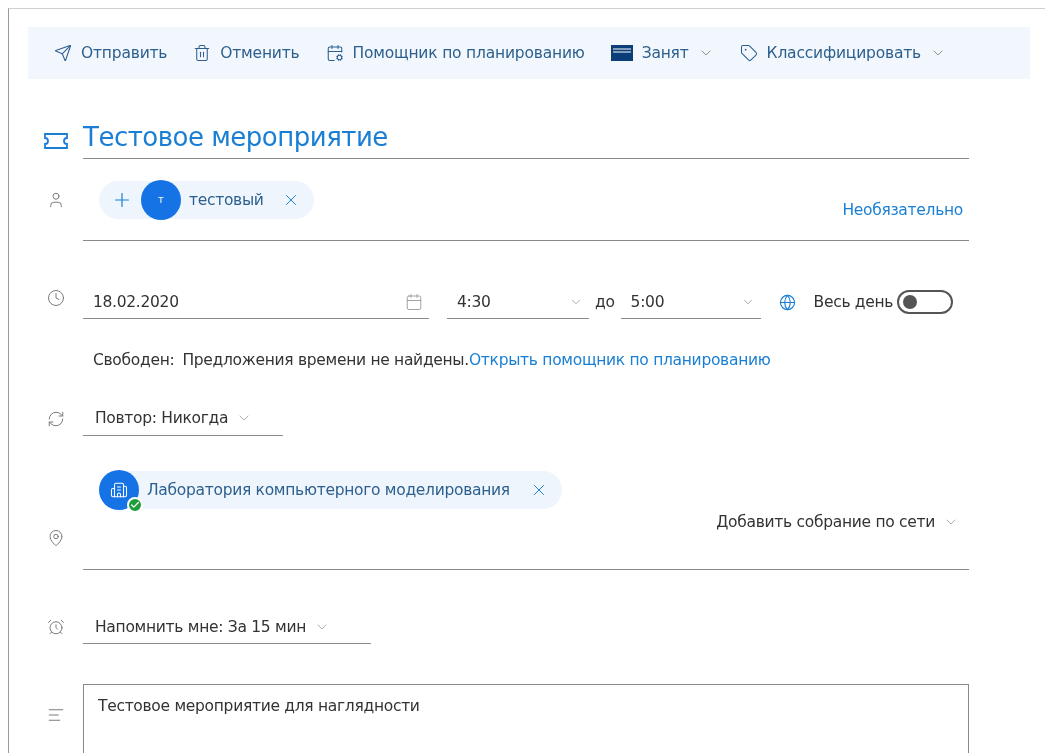  What do you see at coordinates (842, 53) in the screenshot?
I see `toolbar-button: Классифицировать` at bounding box center [842, 53].